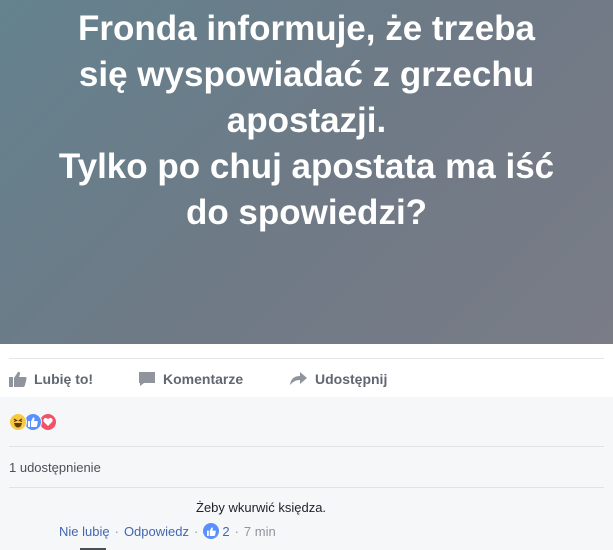 The image size is (613, 550). I want to click on haha-icon, so click(18, 422).